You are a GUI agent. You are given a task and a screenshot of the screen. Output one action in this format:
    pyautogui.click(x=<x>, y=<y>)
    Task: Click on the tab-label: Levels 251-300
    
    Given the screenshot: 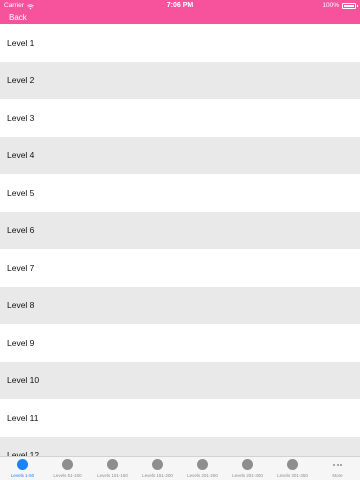 What is the action you would take?
    pyautogui.click(x=247, y=475)
    